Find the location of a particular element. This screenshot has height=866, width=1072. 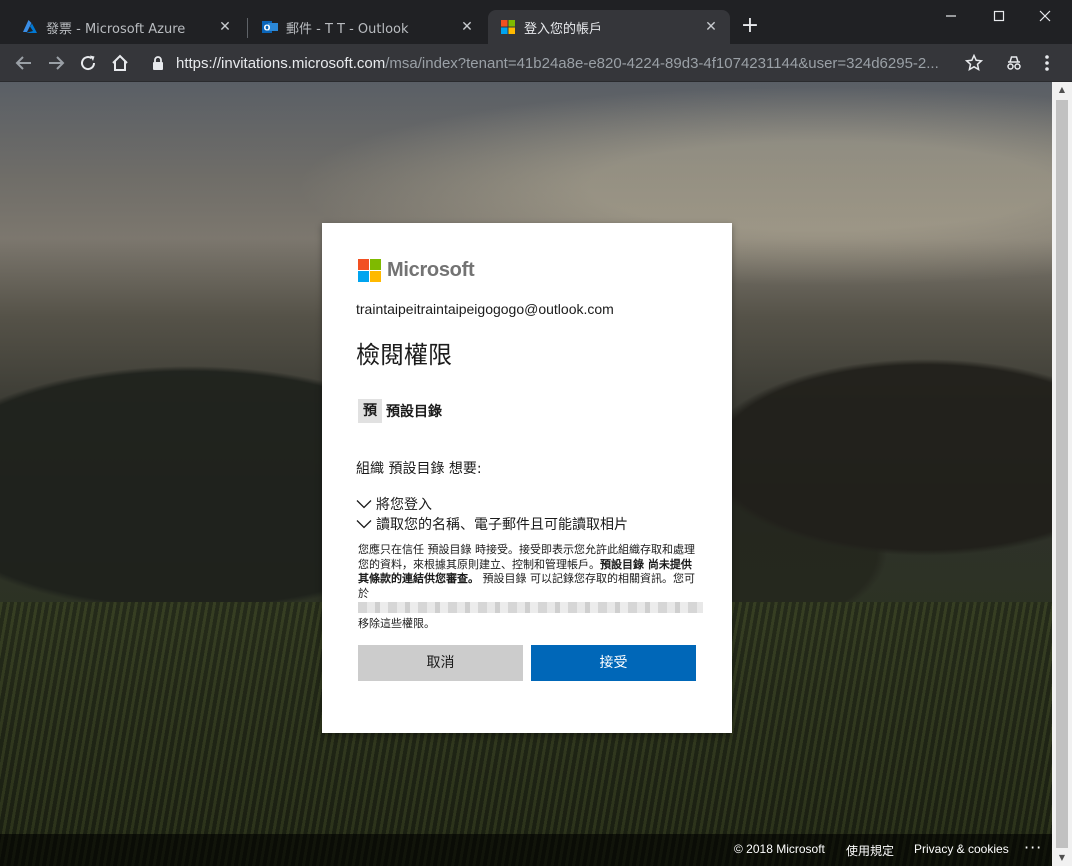

accept-button: 接受 is located at coordinates (613, 663).